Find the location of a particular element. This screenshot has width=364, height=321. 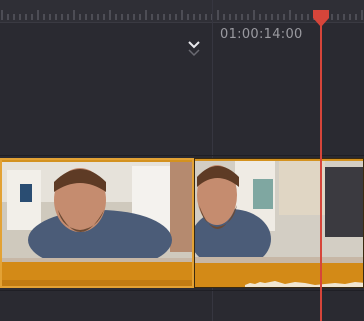

timecode-ruler is located at coordinates (182, 11).